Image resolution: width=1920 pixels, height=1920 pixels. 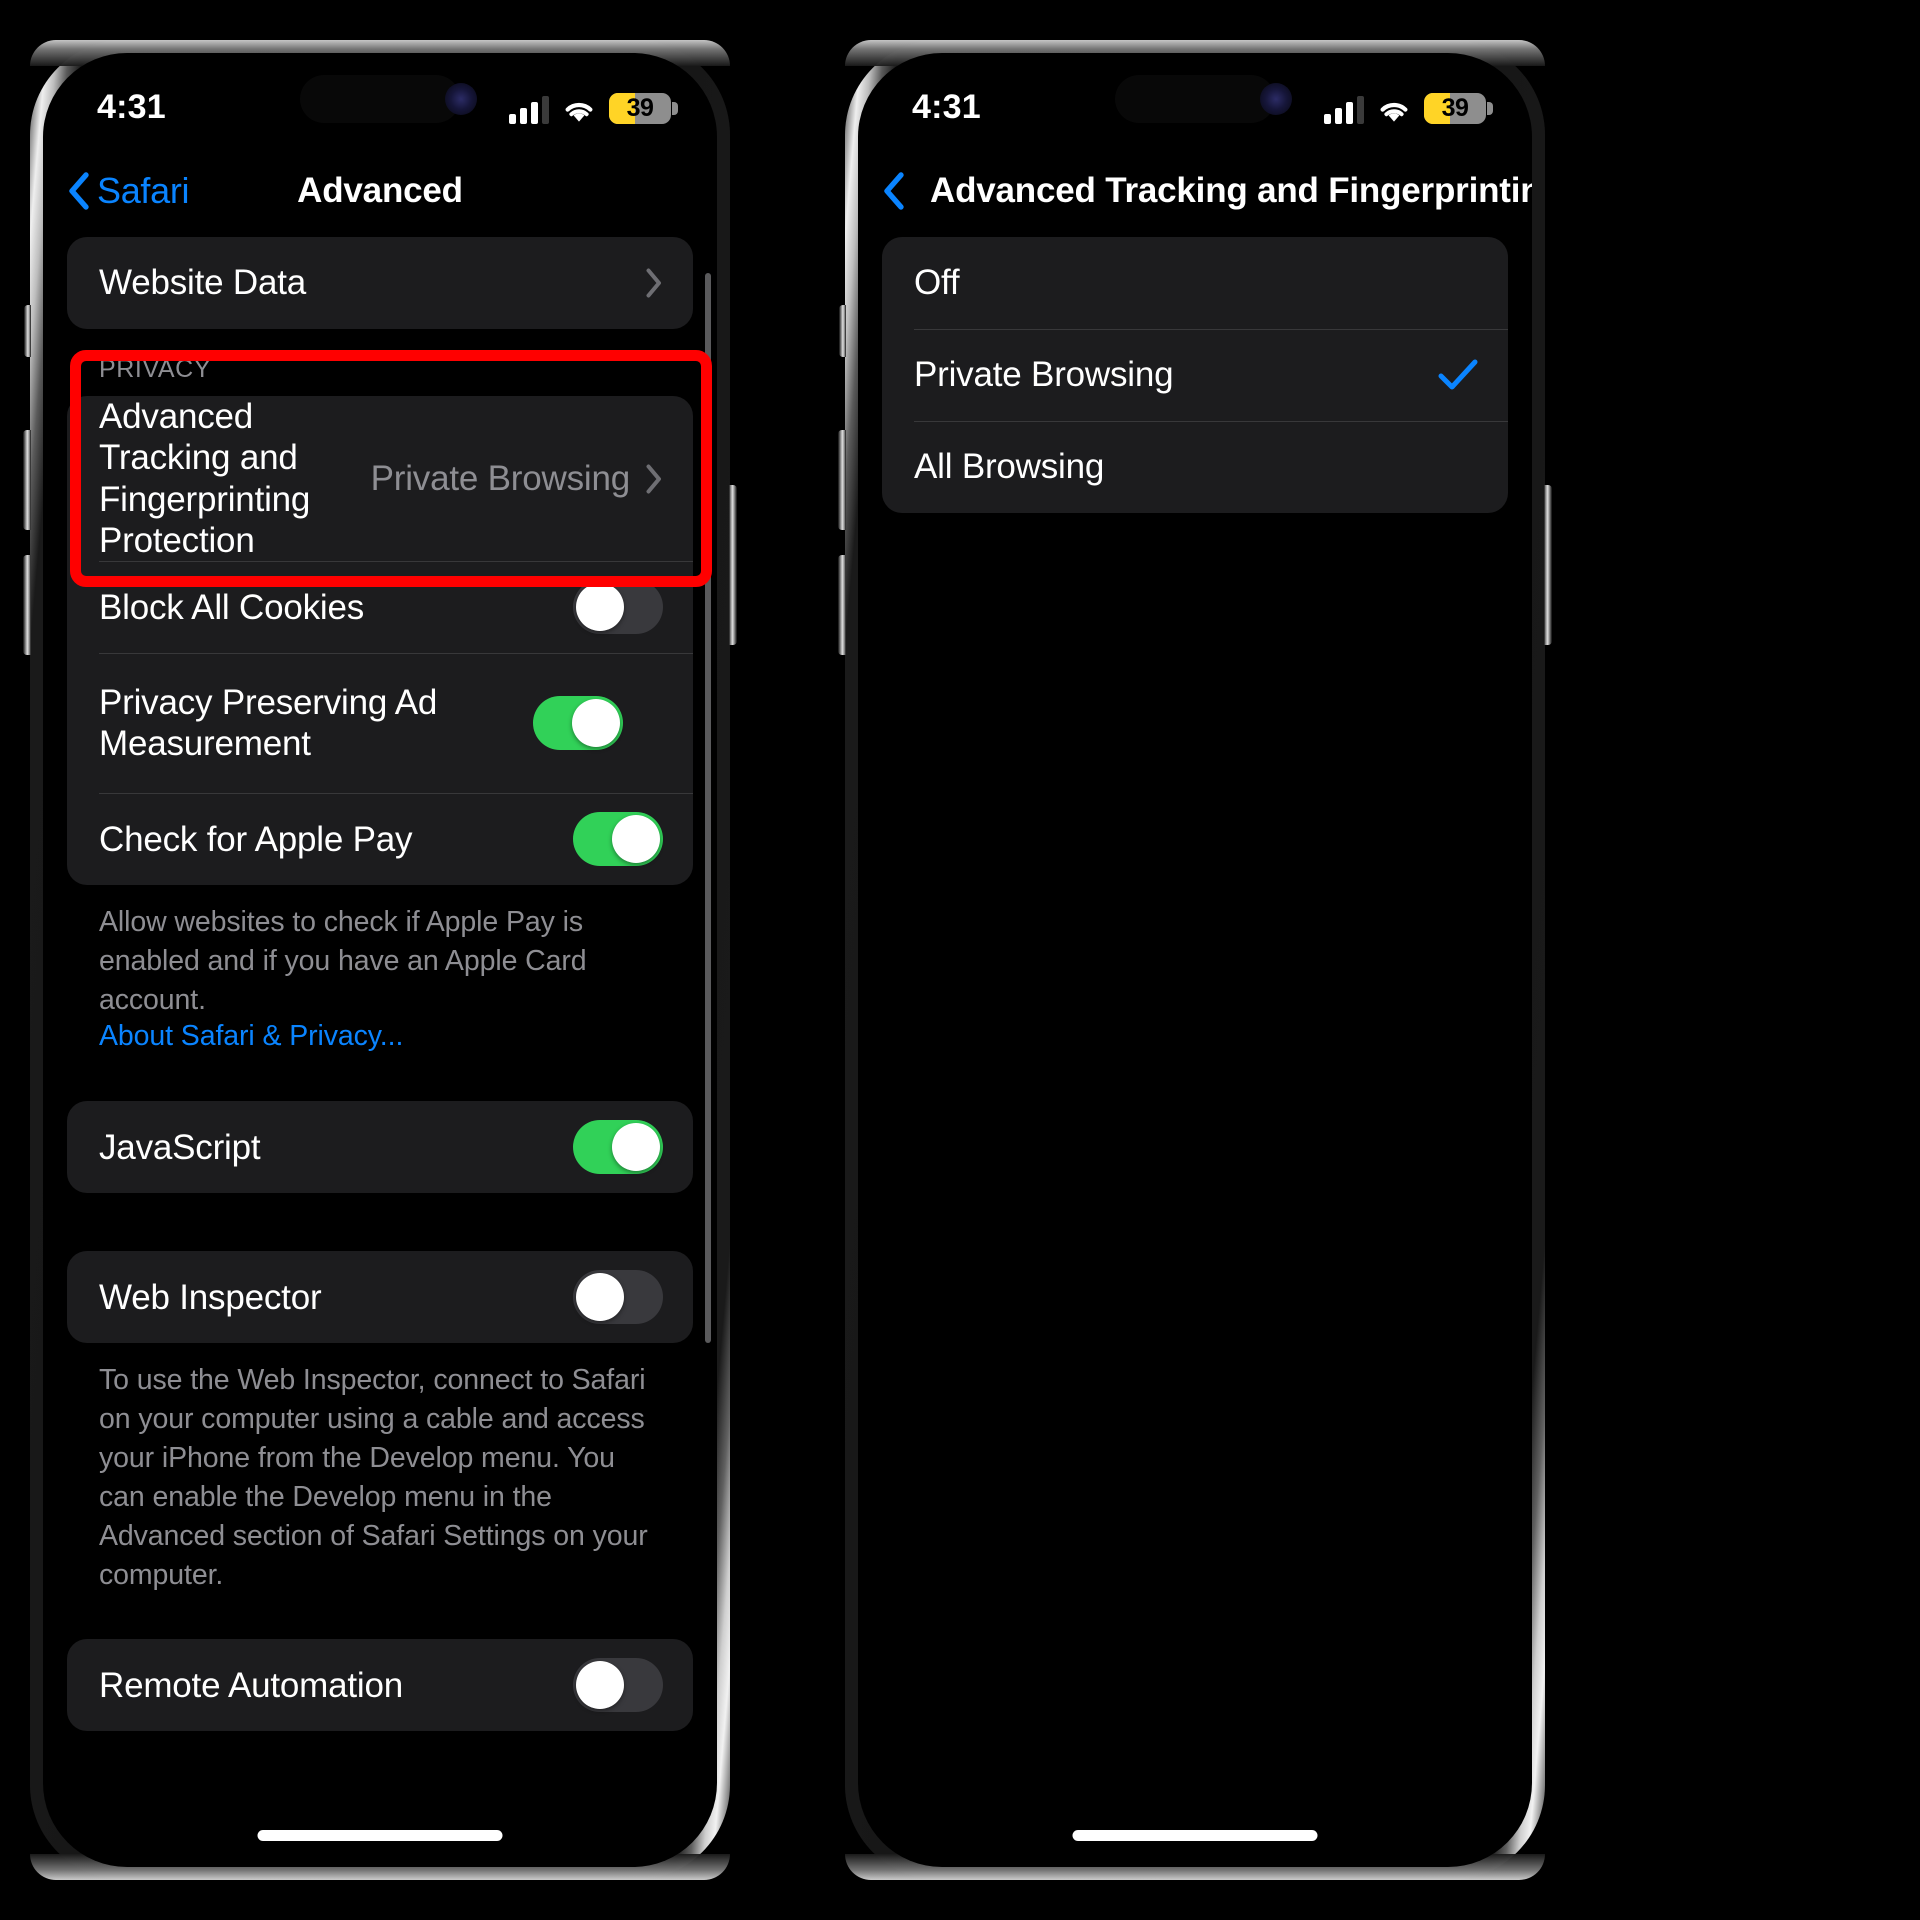 What do you see at coordinates (251, 1685) in the screenshot?
I see `row-label: Remote Automation` at bounding box center [251, 1685].